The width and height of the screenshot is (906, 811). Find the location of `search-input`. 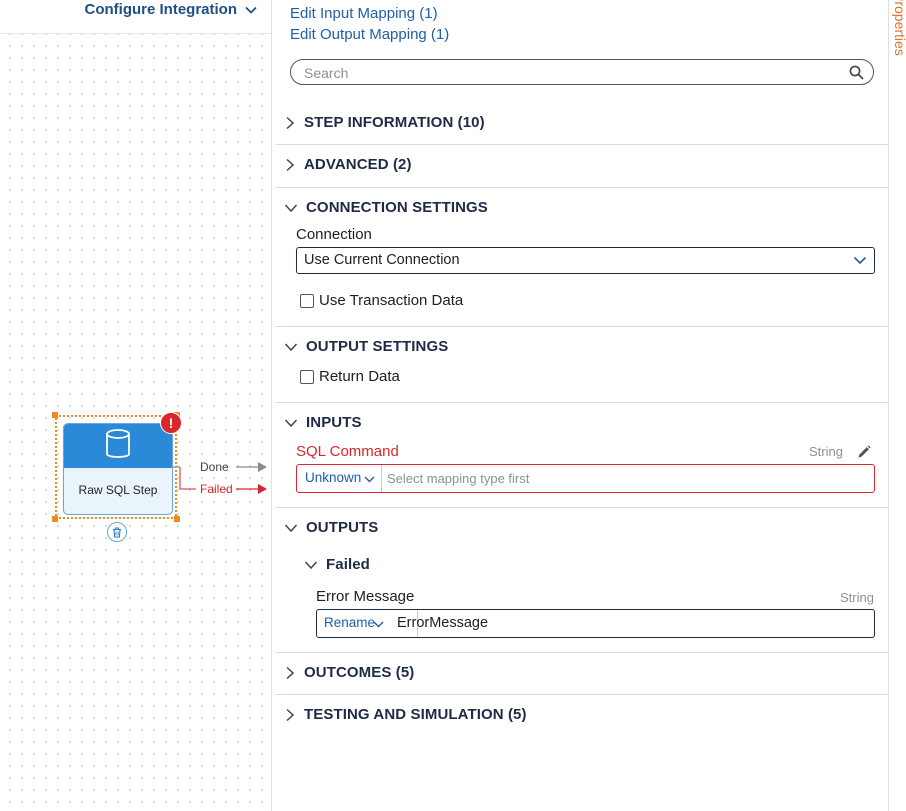

search-input is located at coordinates (569, 73).